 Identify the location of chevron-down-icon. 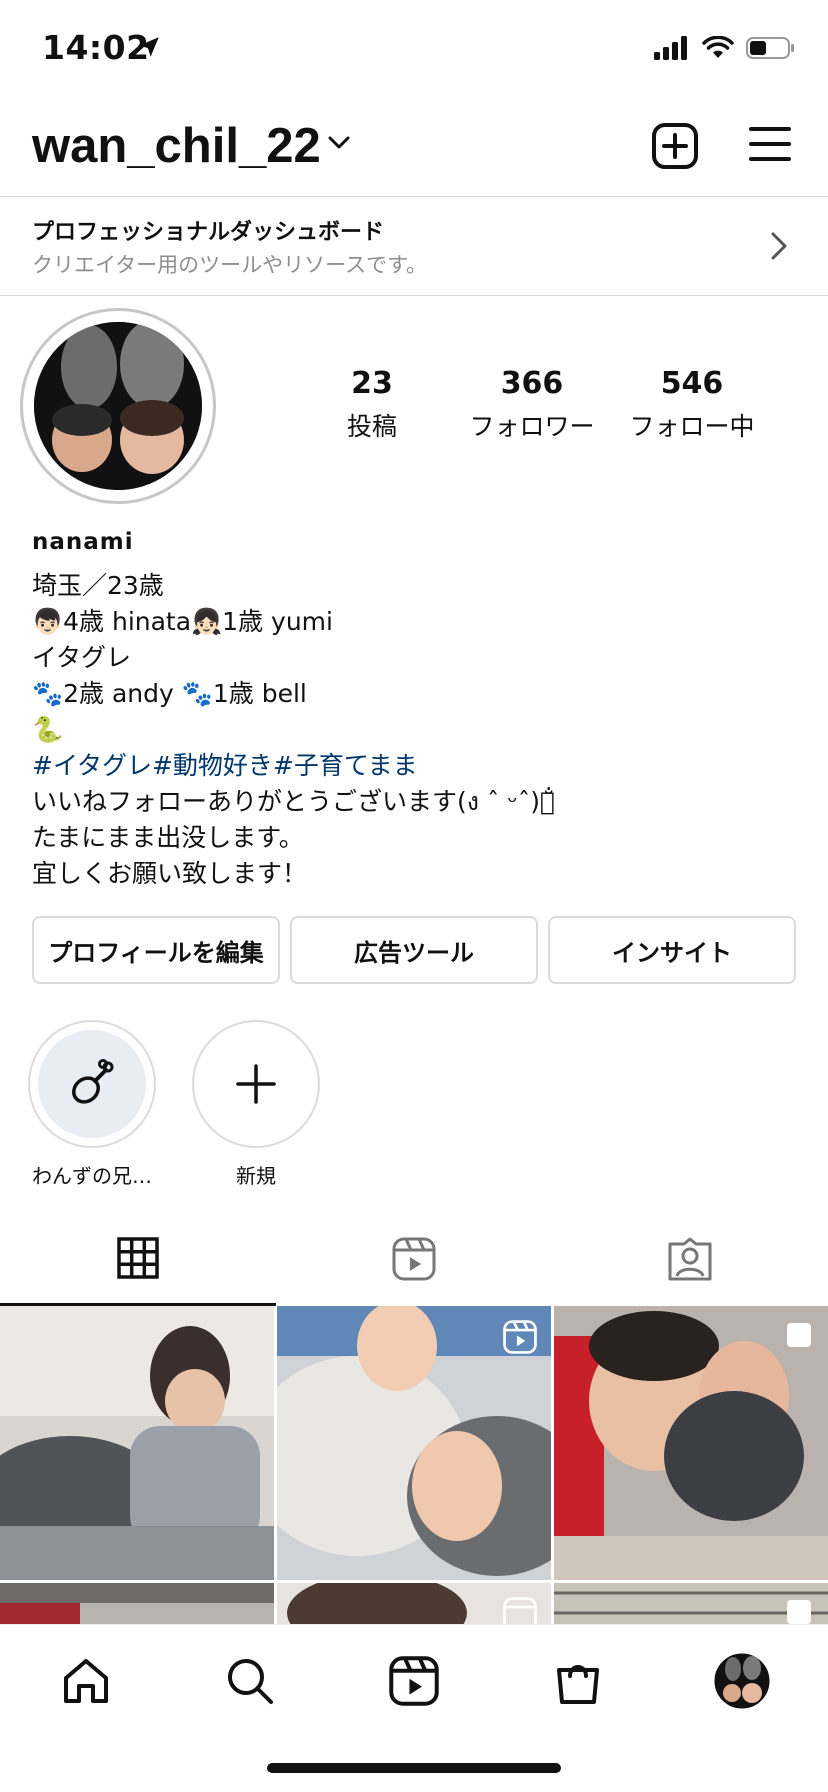
(339, 145).